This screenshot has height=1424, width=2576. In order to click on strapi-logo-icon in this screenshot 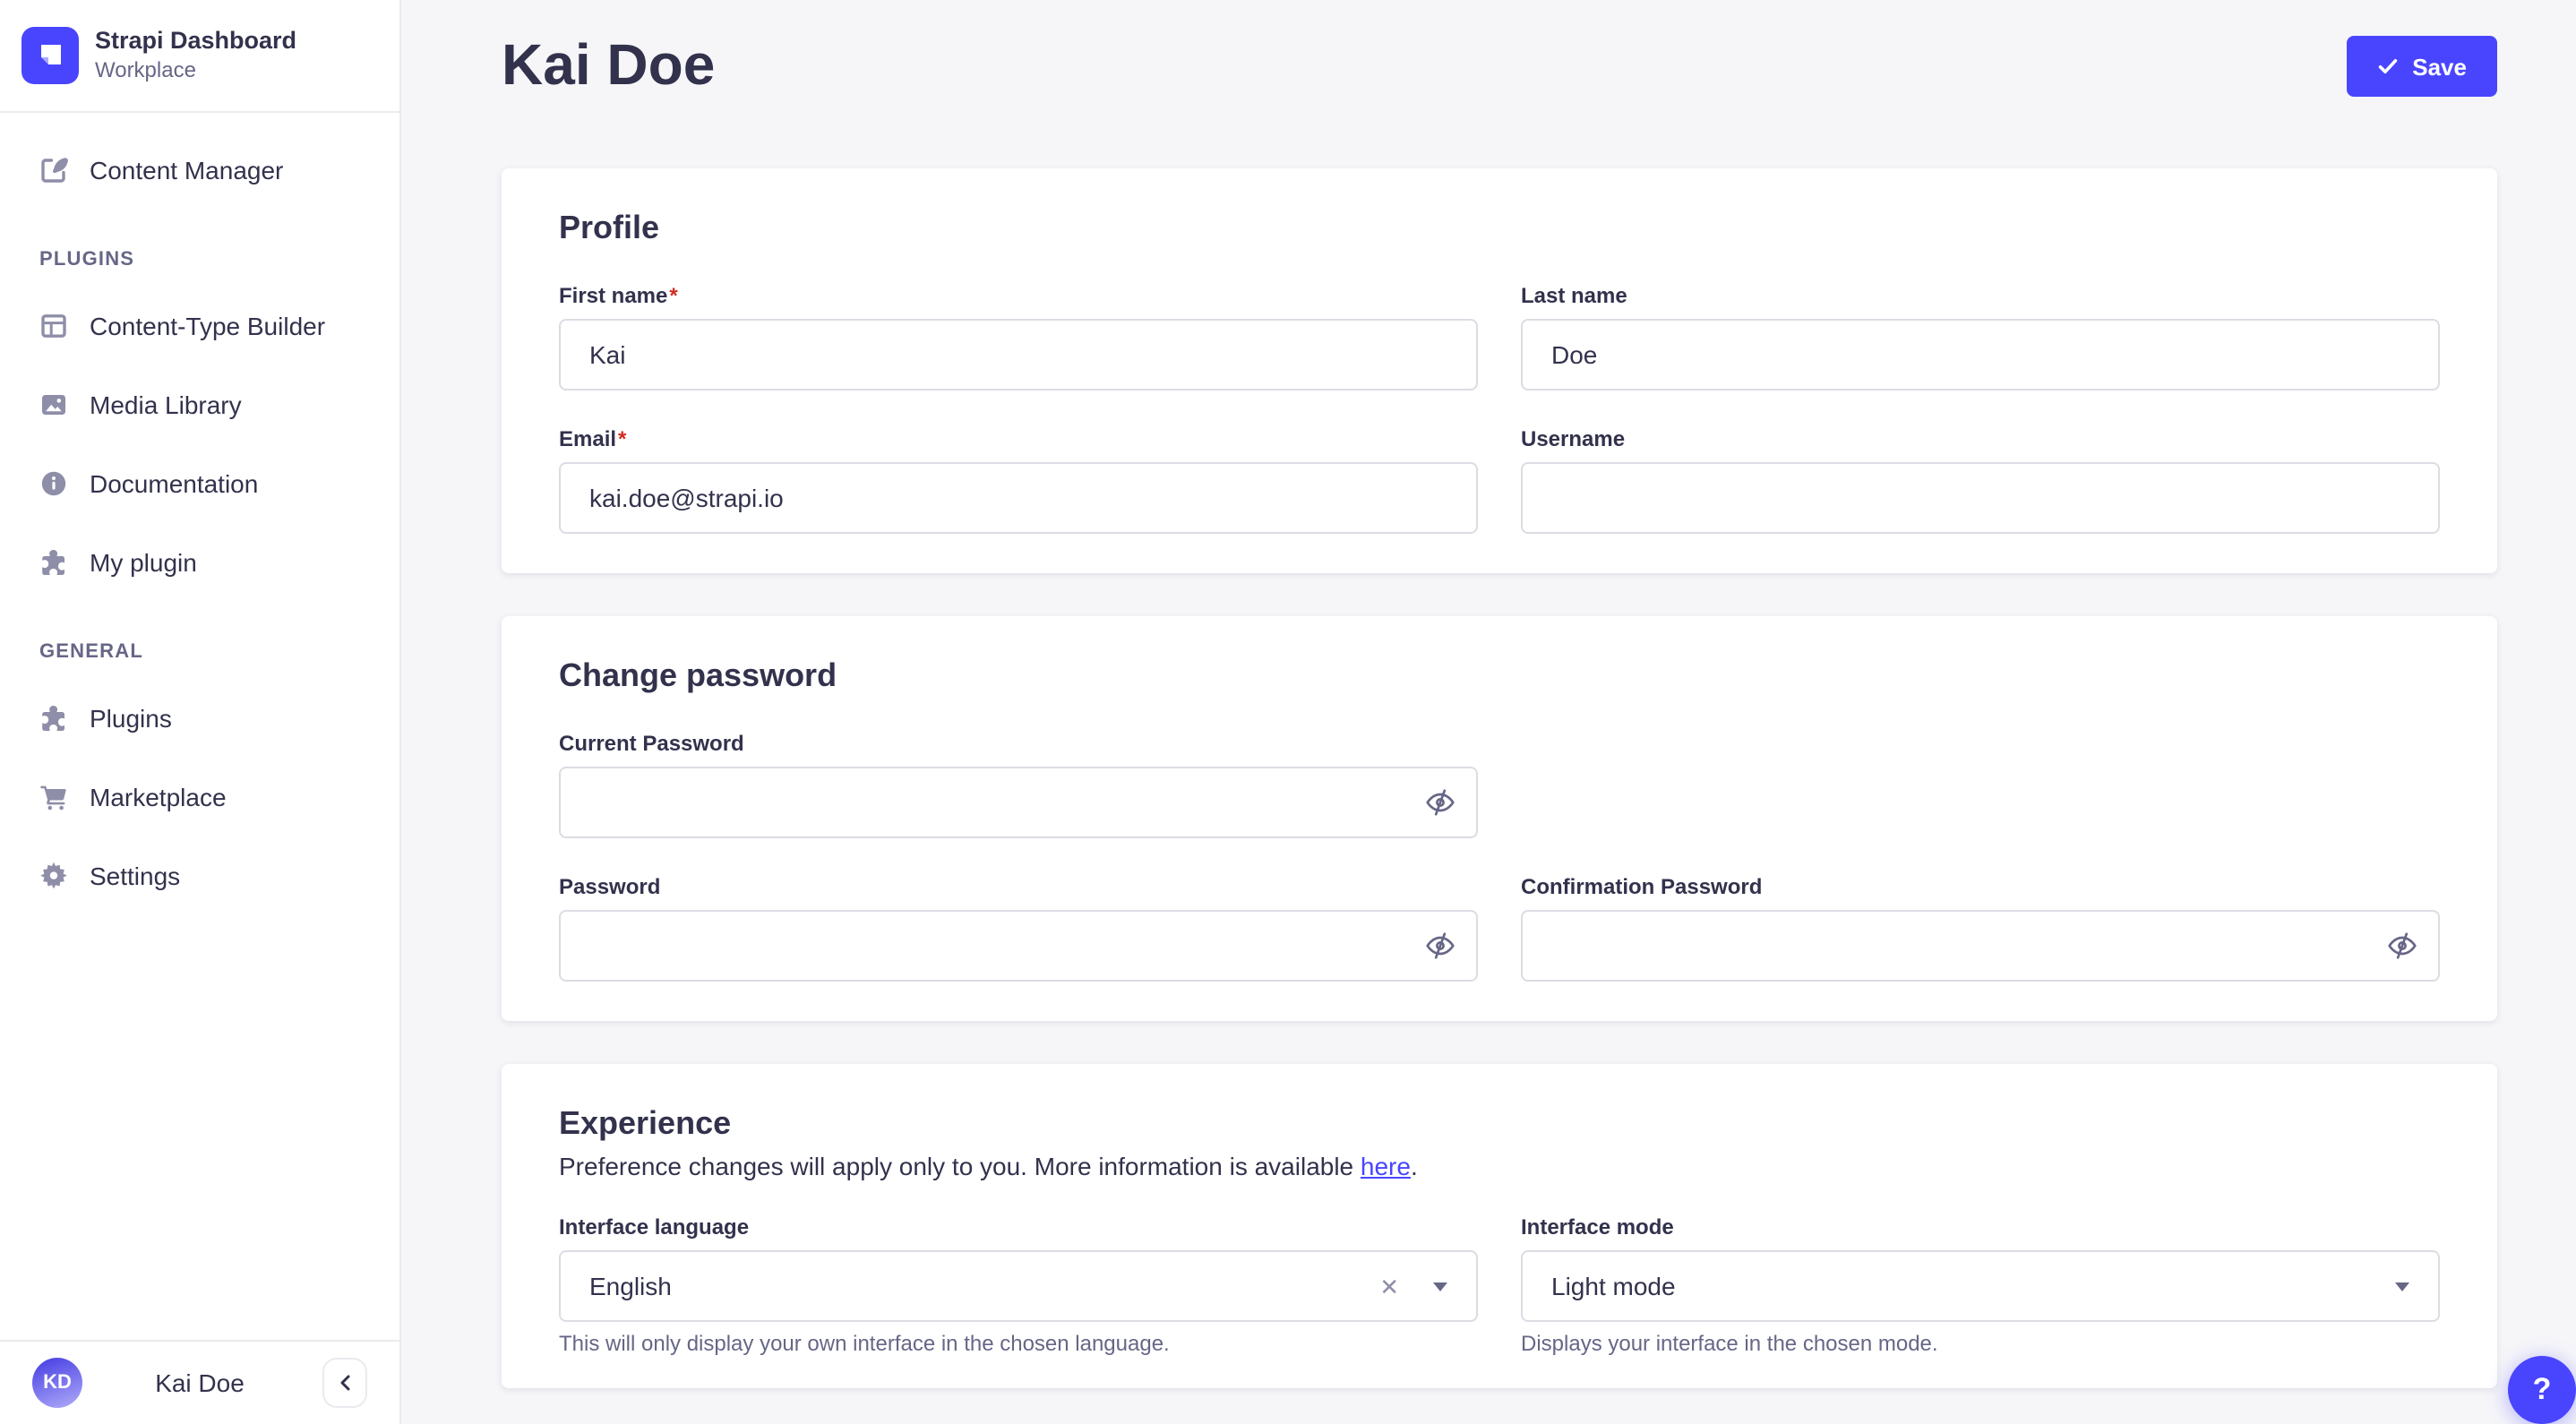, I will do `click(50, 55)`.